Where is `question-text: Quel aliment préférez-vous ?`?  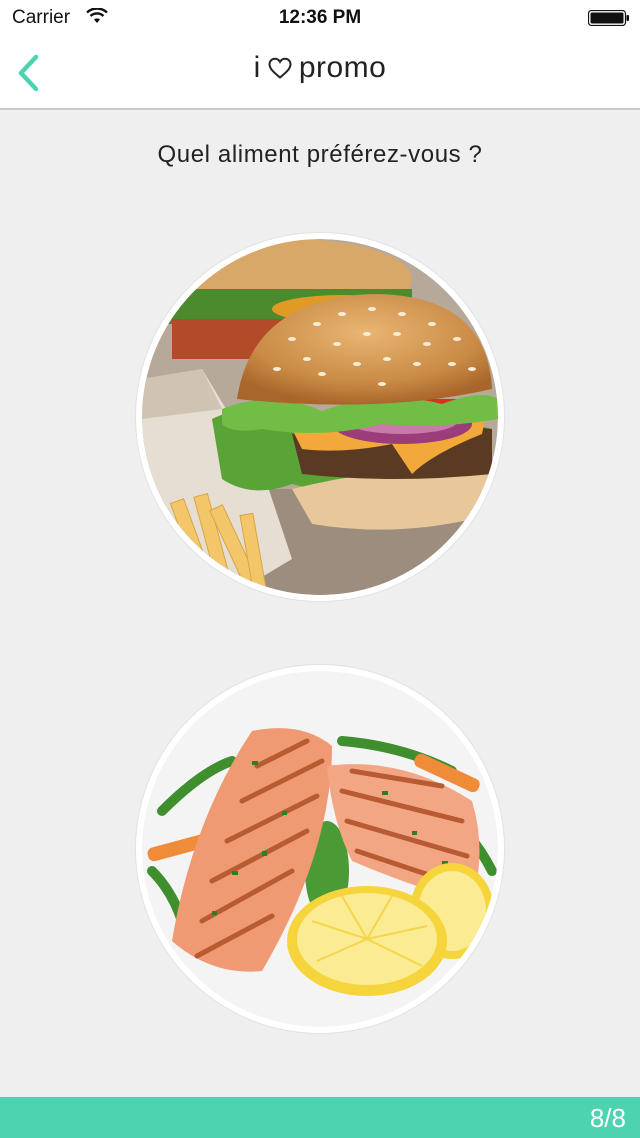
question-text: Quel aliment préférez-vous ? is located at coordinates (320, 154).